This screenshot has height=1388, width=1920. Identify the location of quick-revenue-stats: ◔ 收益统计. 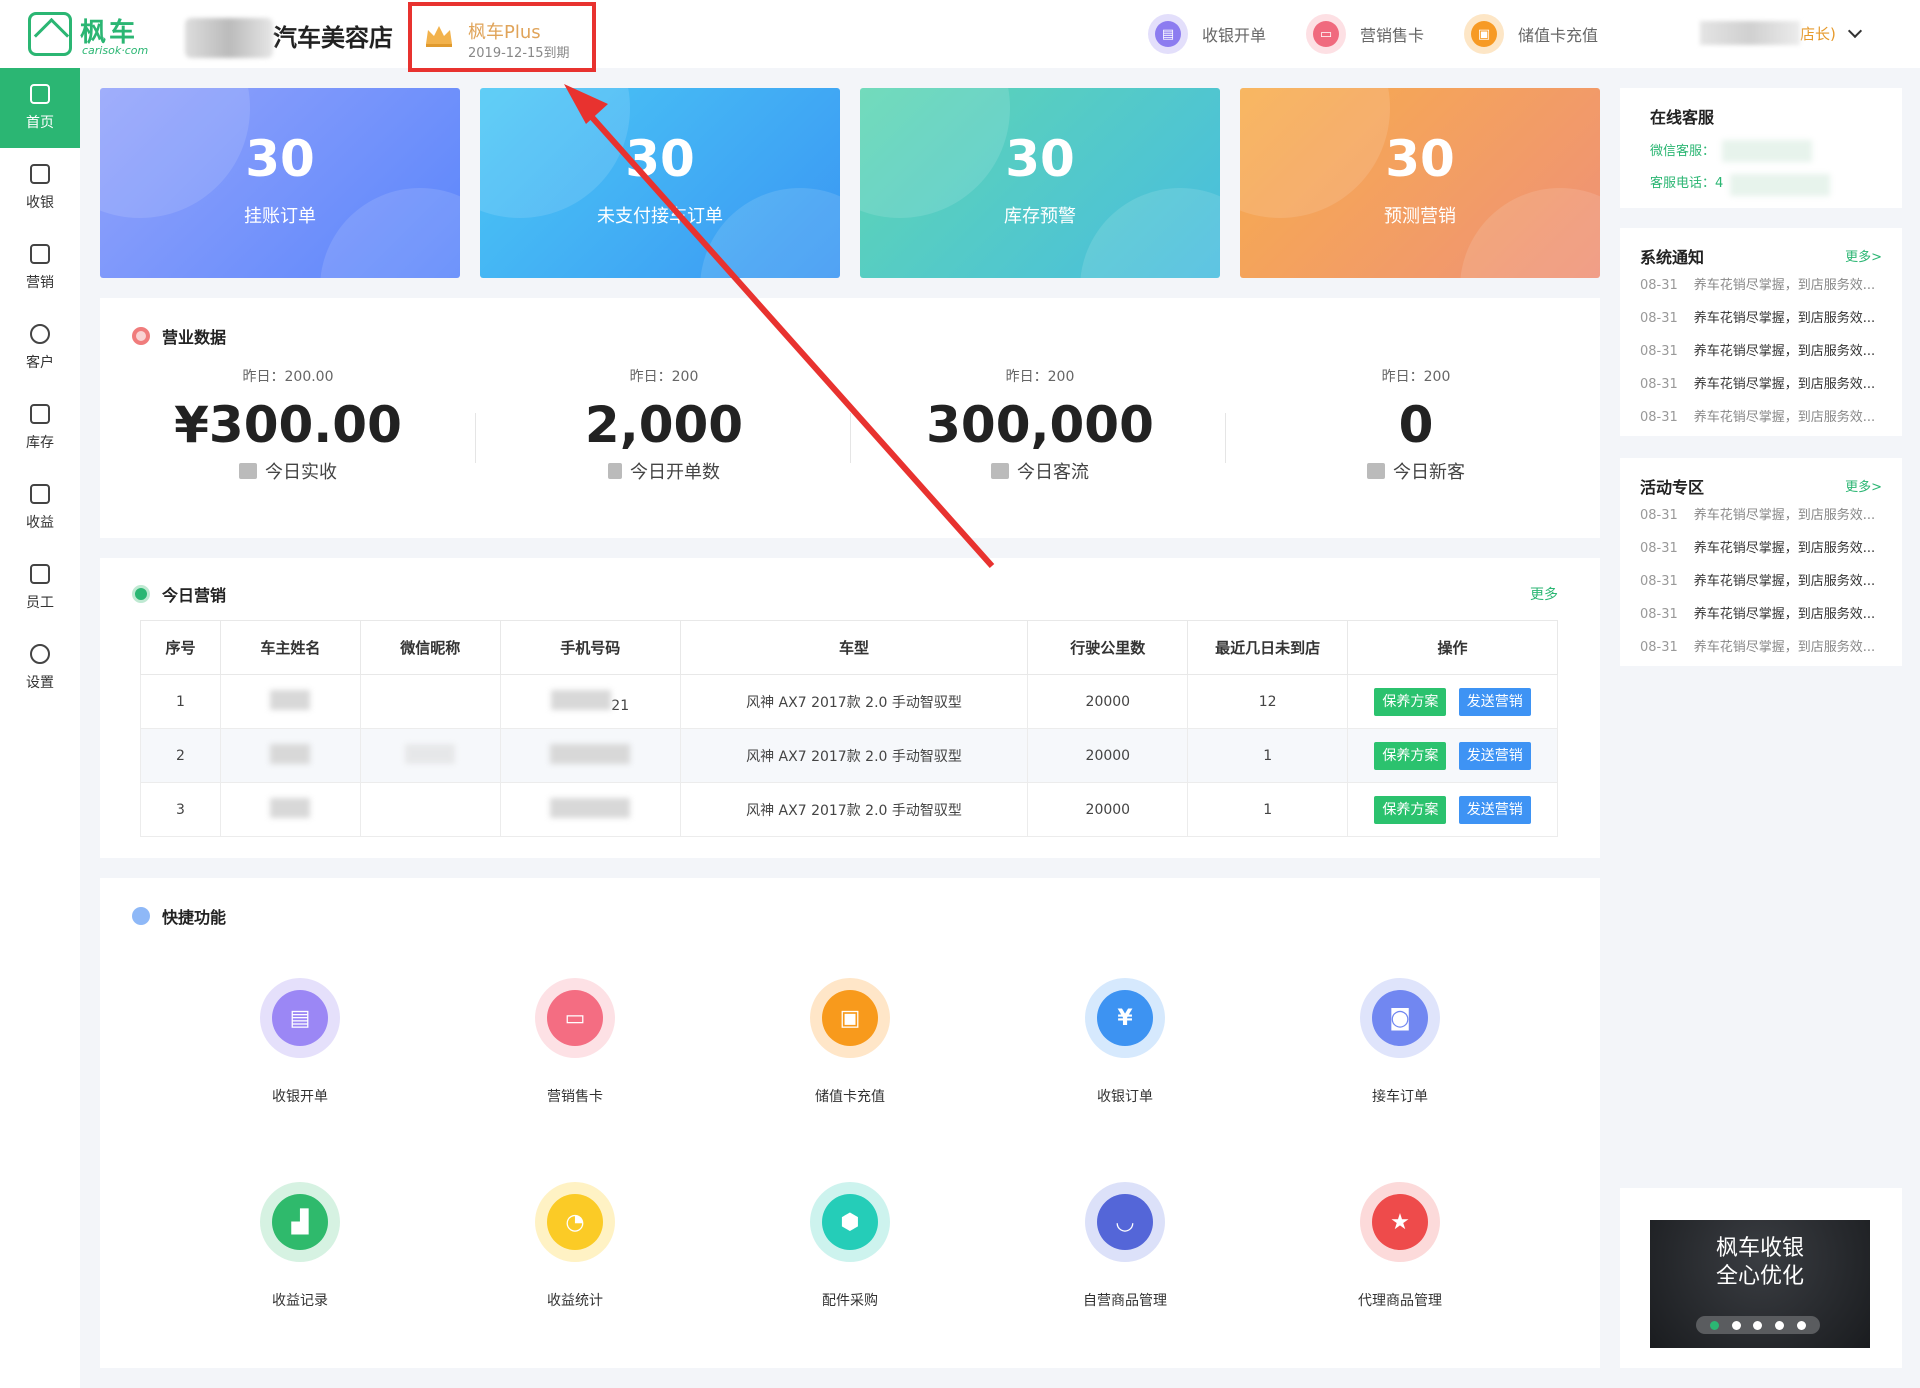
(575, 1246).